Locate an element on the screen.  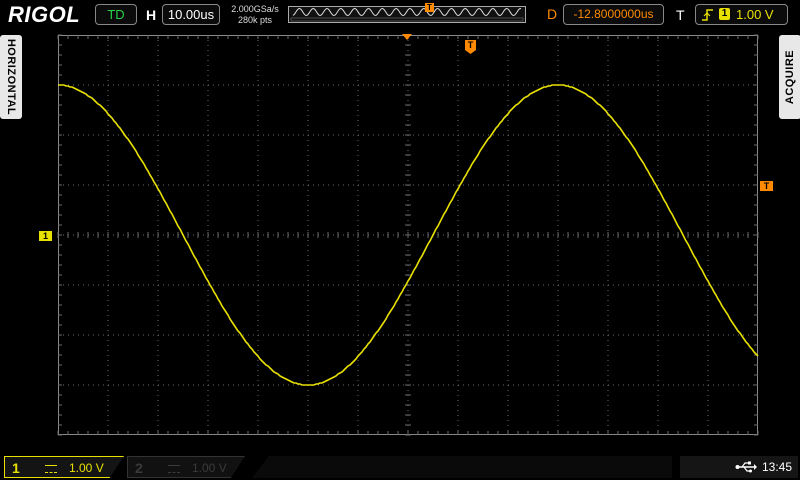
run-mode-indicator: TD is located at coordinates (116, 14).